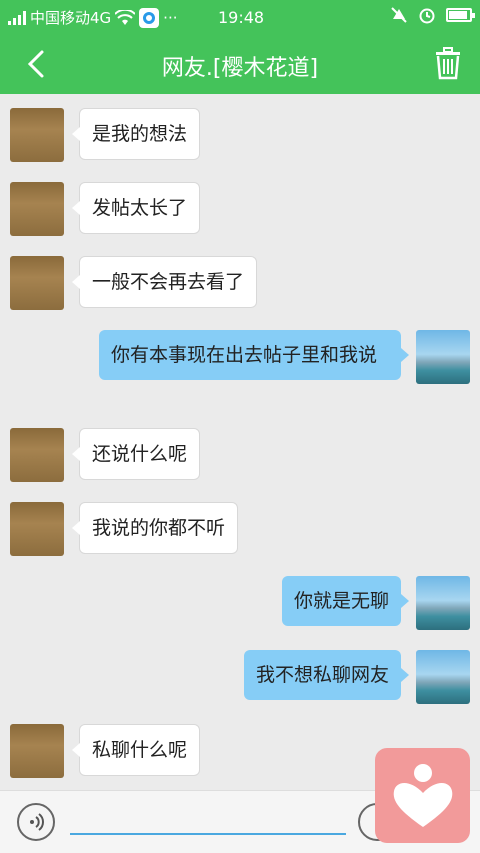  What do you see at coordinates (240, 68) in the screenshot?
I see `chat-title: 网友.[樱木花道]` at bounding box center [240, 68].